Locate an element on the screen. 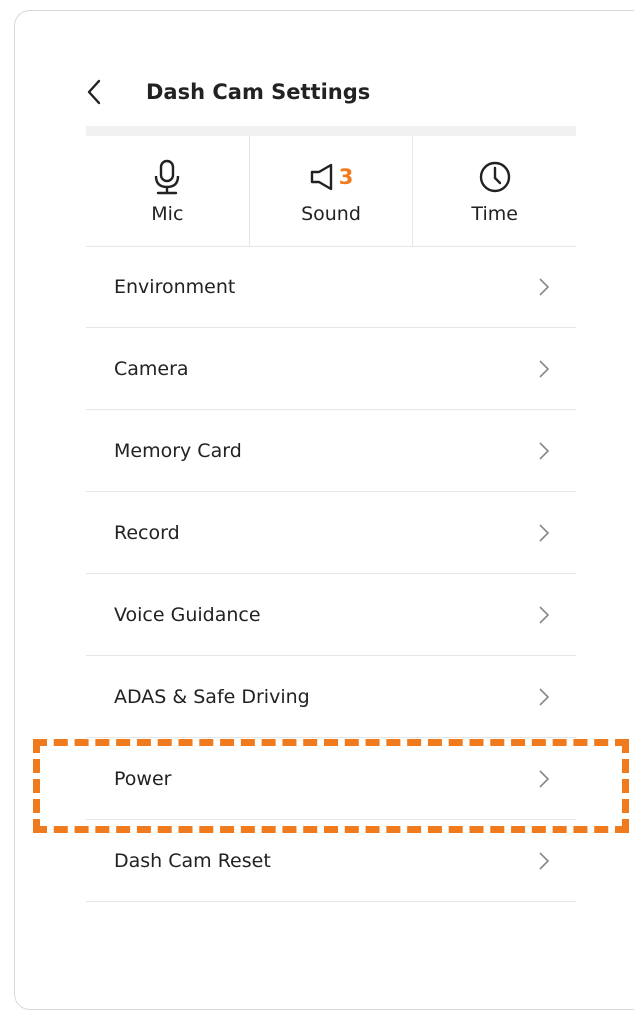 Image resolution: width=634 pixels, height=1010 pixels. menu-item-record: Record is located at coordinates (331, 533).